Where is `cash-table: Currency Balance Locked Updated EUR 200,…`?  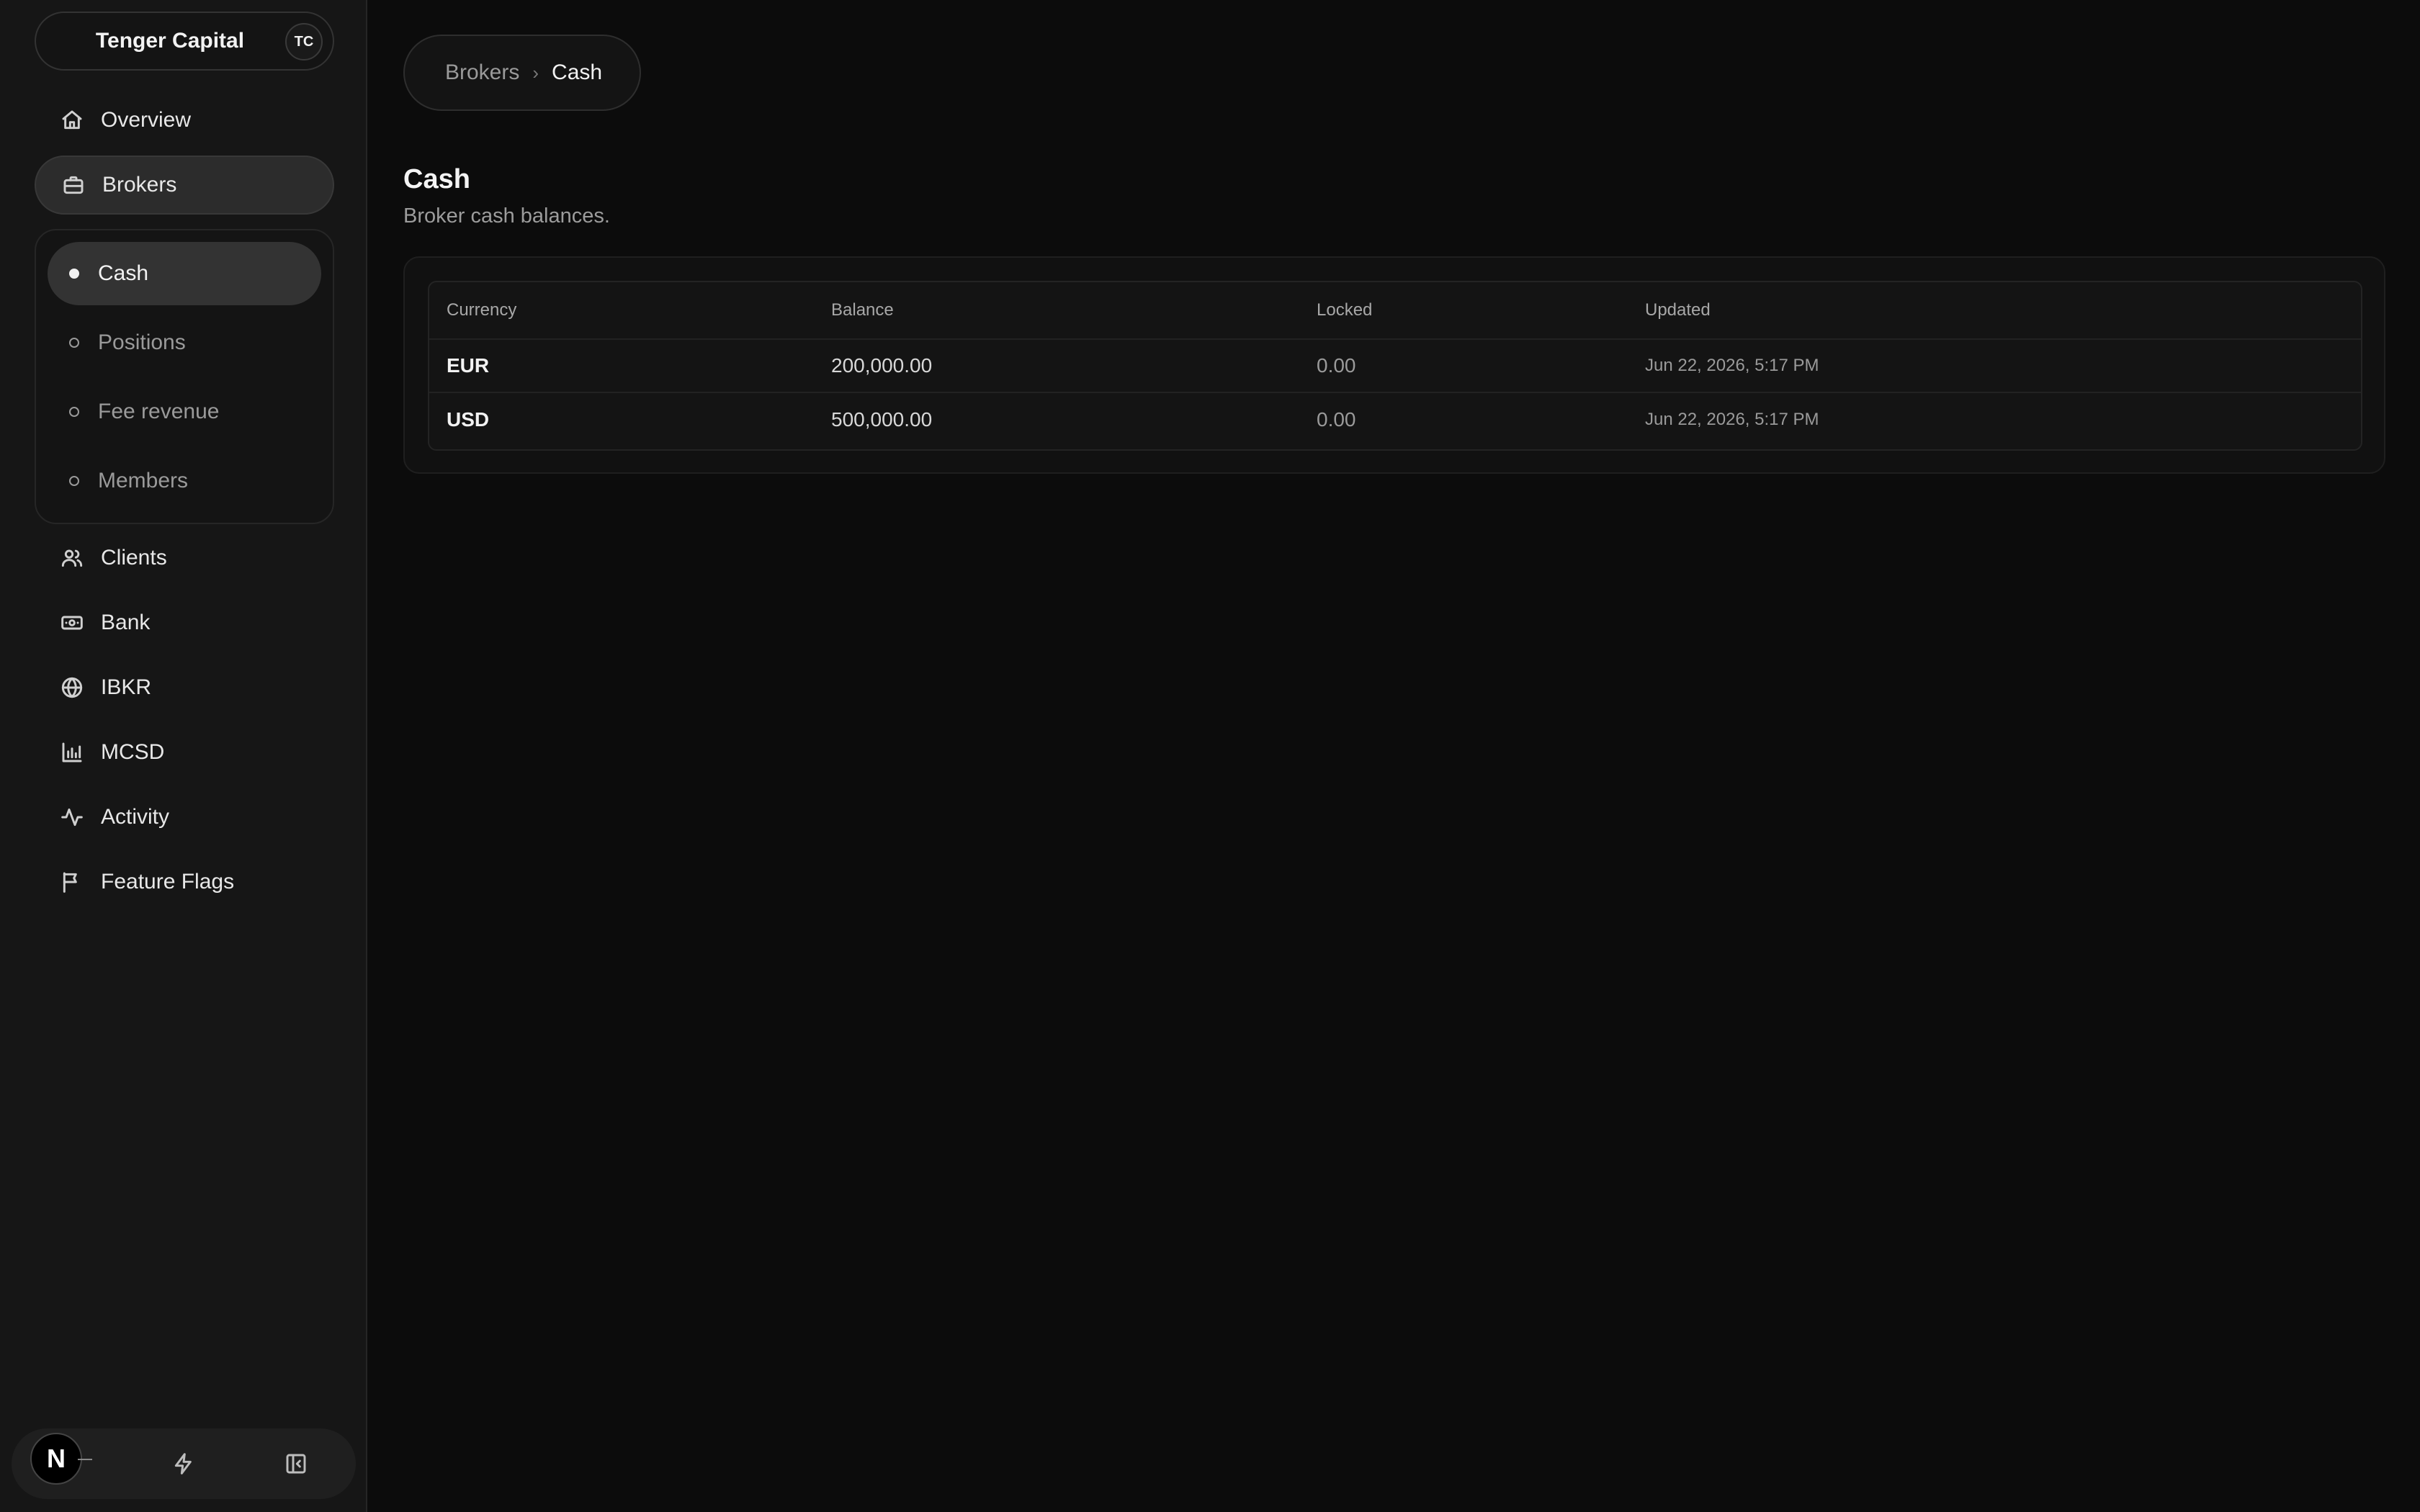 cash-table: Currency Balance Locked Updated EUR 200,… is located at coordinates (1395, 366).